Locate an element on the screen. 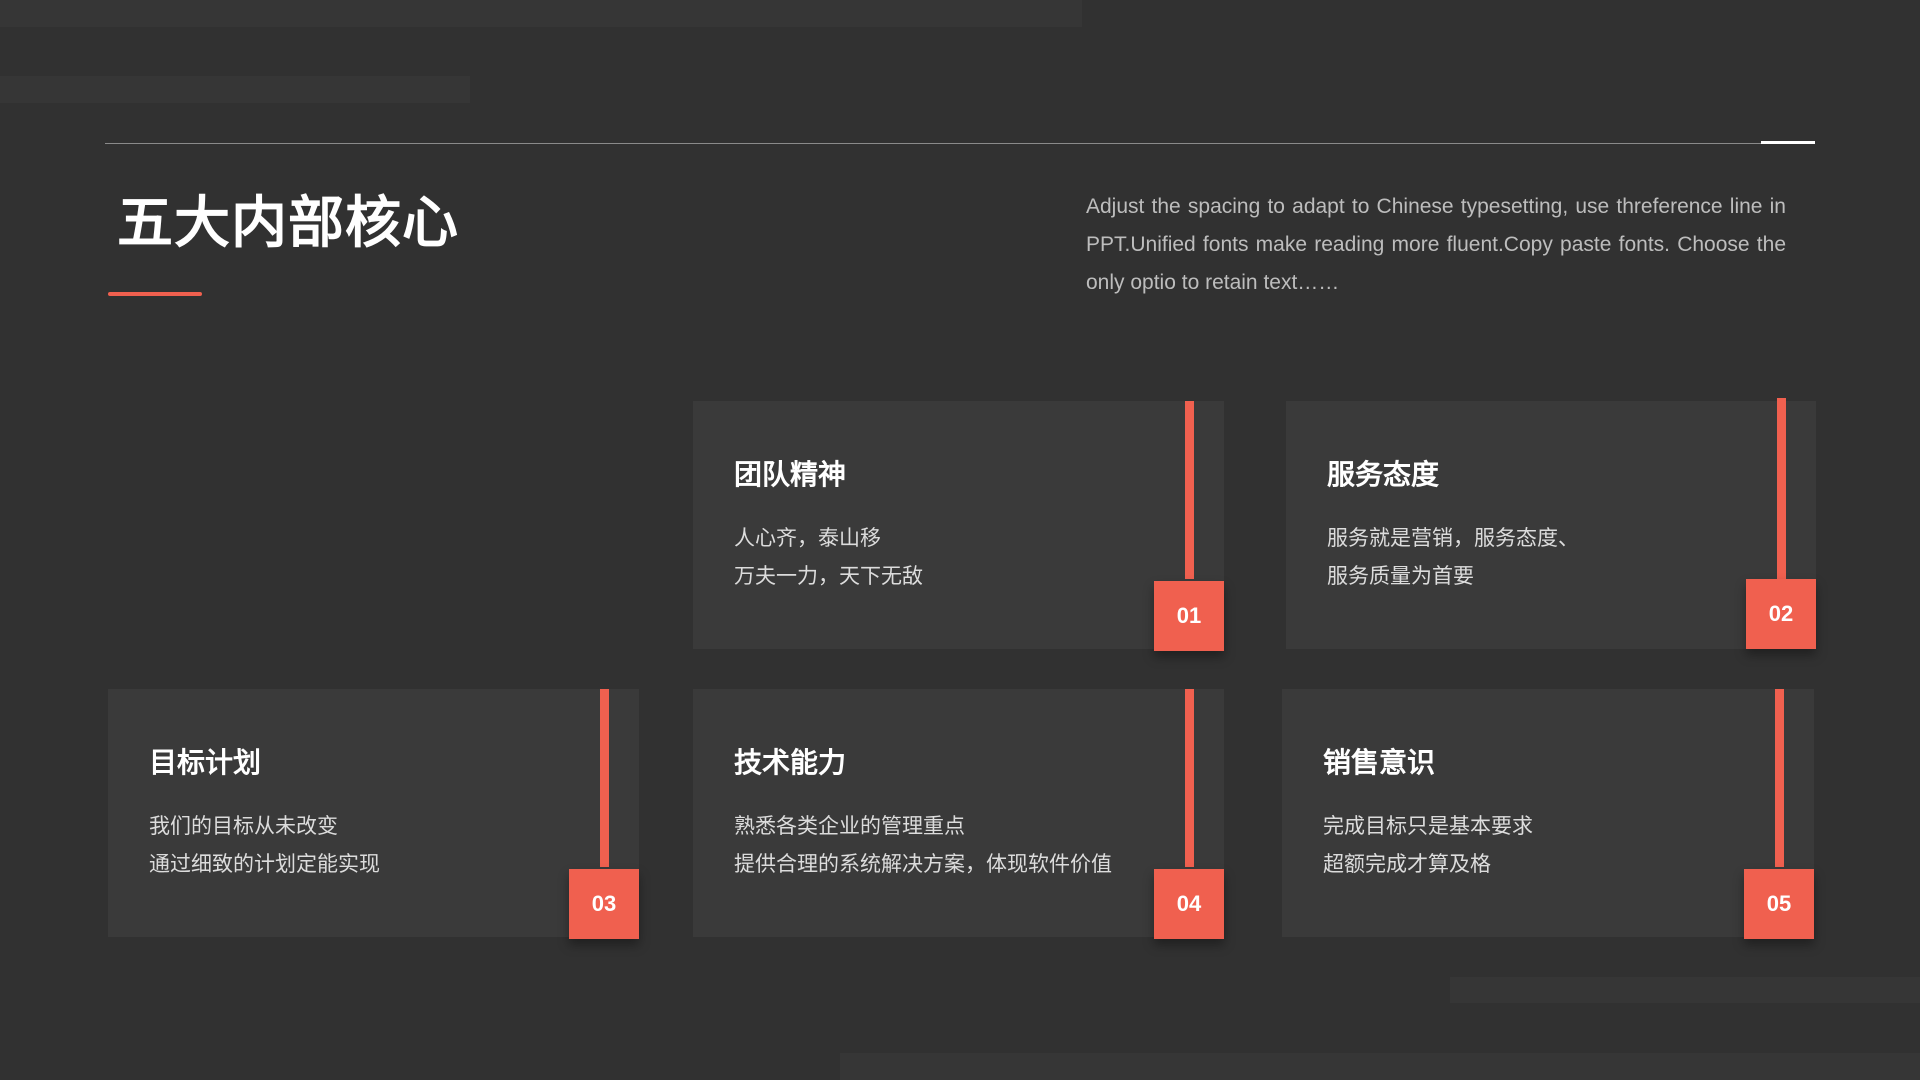 This screenshot has width=1920, height=1080. card-title: 服务态度 is located at coordinates (1383, 474).